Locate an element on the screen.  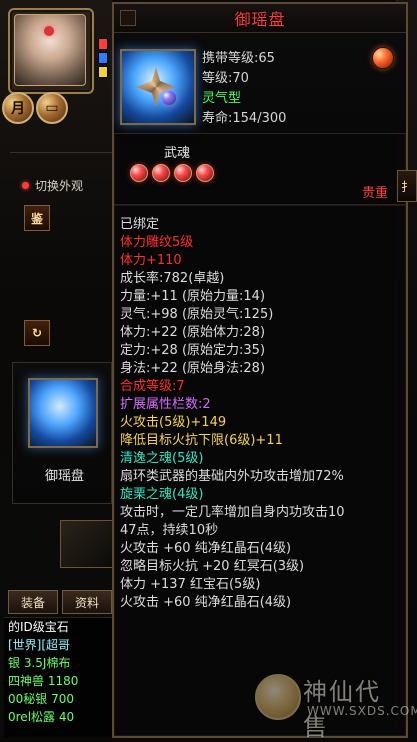
stat-line: 身法:+22 (原始身法:28) is located at coordinates (193, 368).